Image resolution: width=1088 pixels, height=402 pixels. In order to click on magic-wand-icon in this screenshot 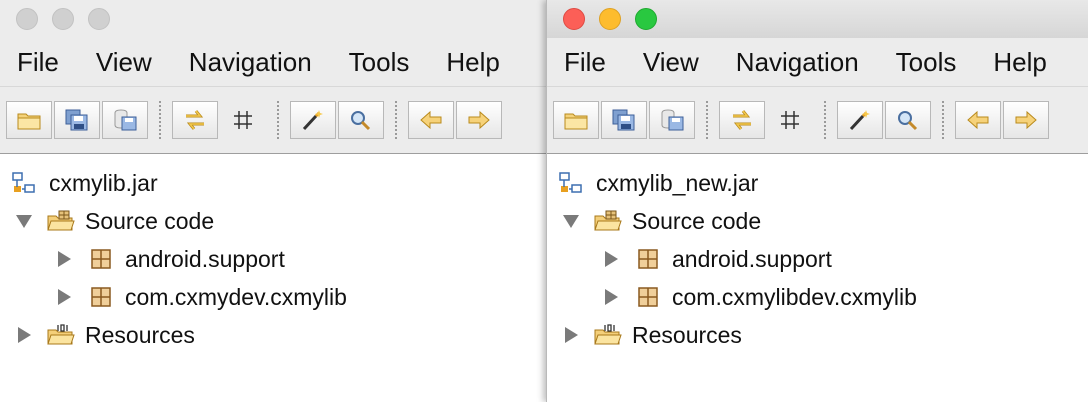, I will do `click(859, 120)`.